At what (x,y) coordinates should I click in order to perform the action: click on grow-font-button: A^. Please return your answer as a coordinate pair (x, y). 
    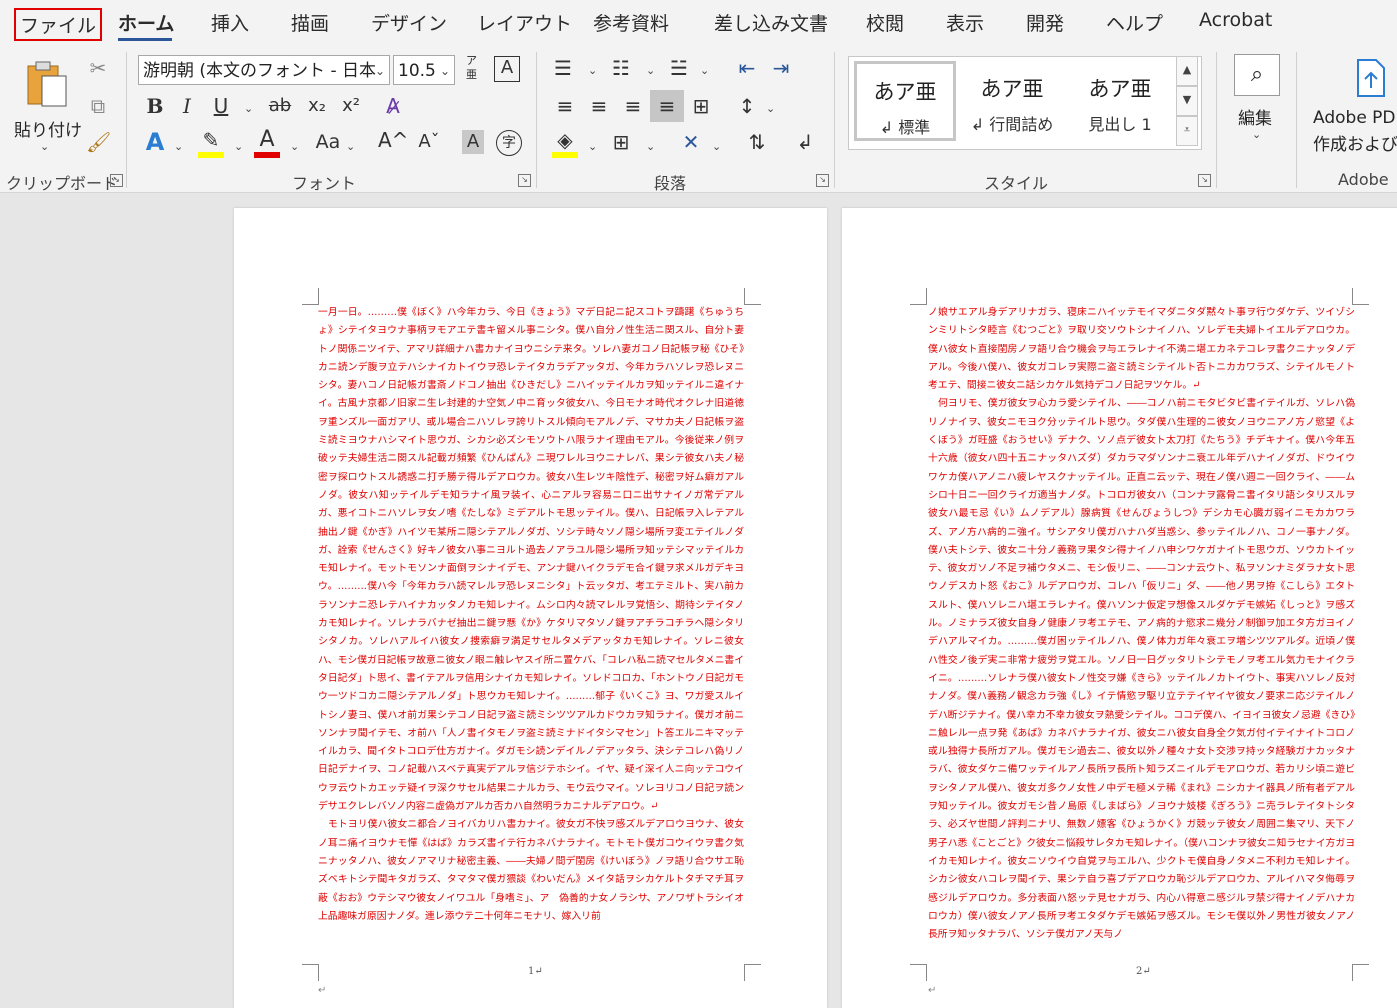
    Looking at the image, I should click on (393, 140).